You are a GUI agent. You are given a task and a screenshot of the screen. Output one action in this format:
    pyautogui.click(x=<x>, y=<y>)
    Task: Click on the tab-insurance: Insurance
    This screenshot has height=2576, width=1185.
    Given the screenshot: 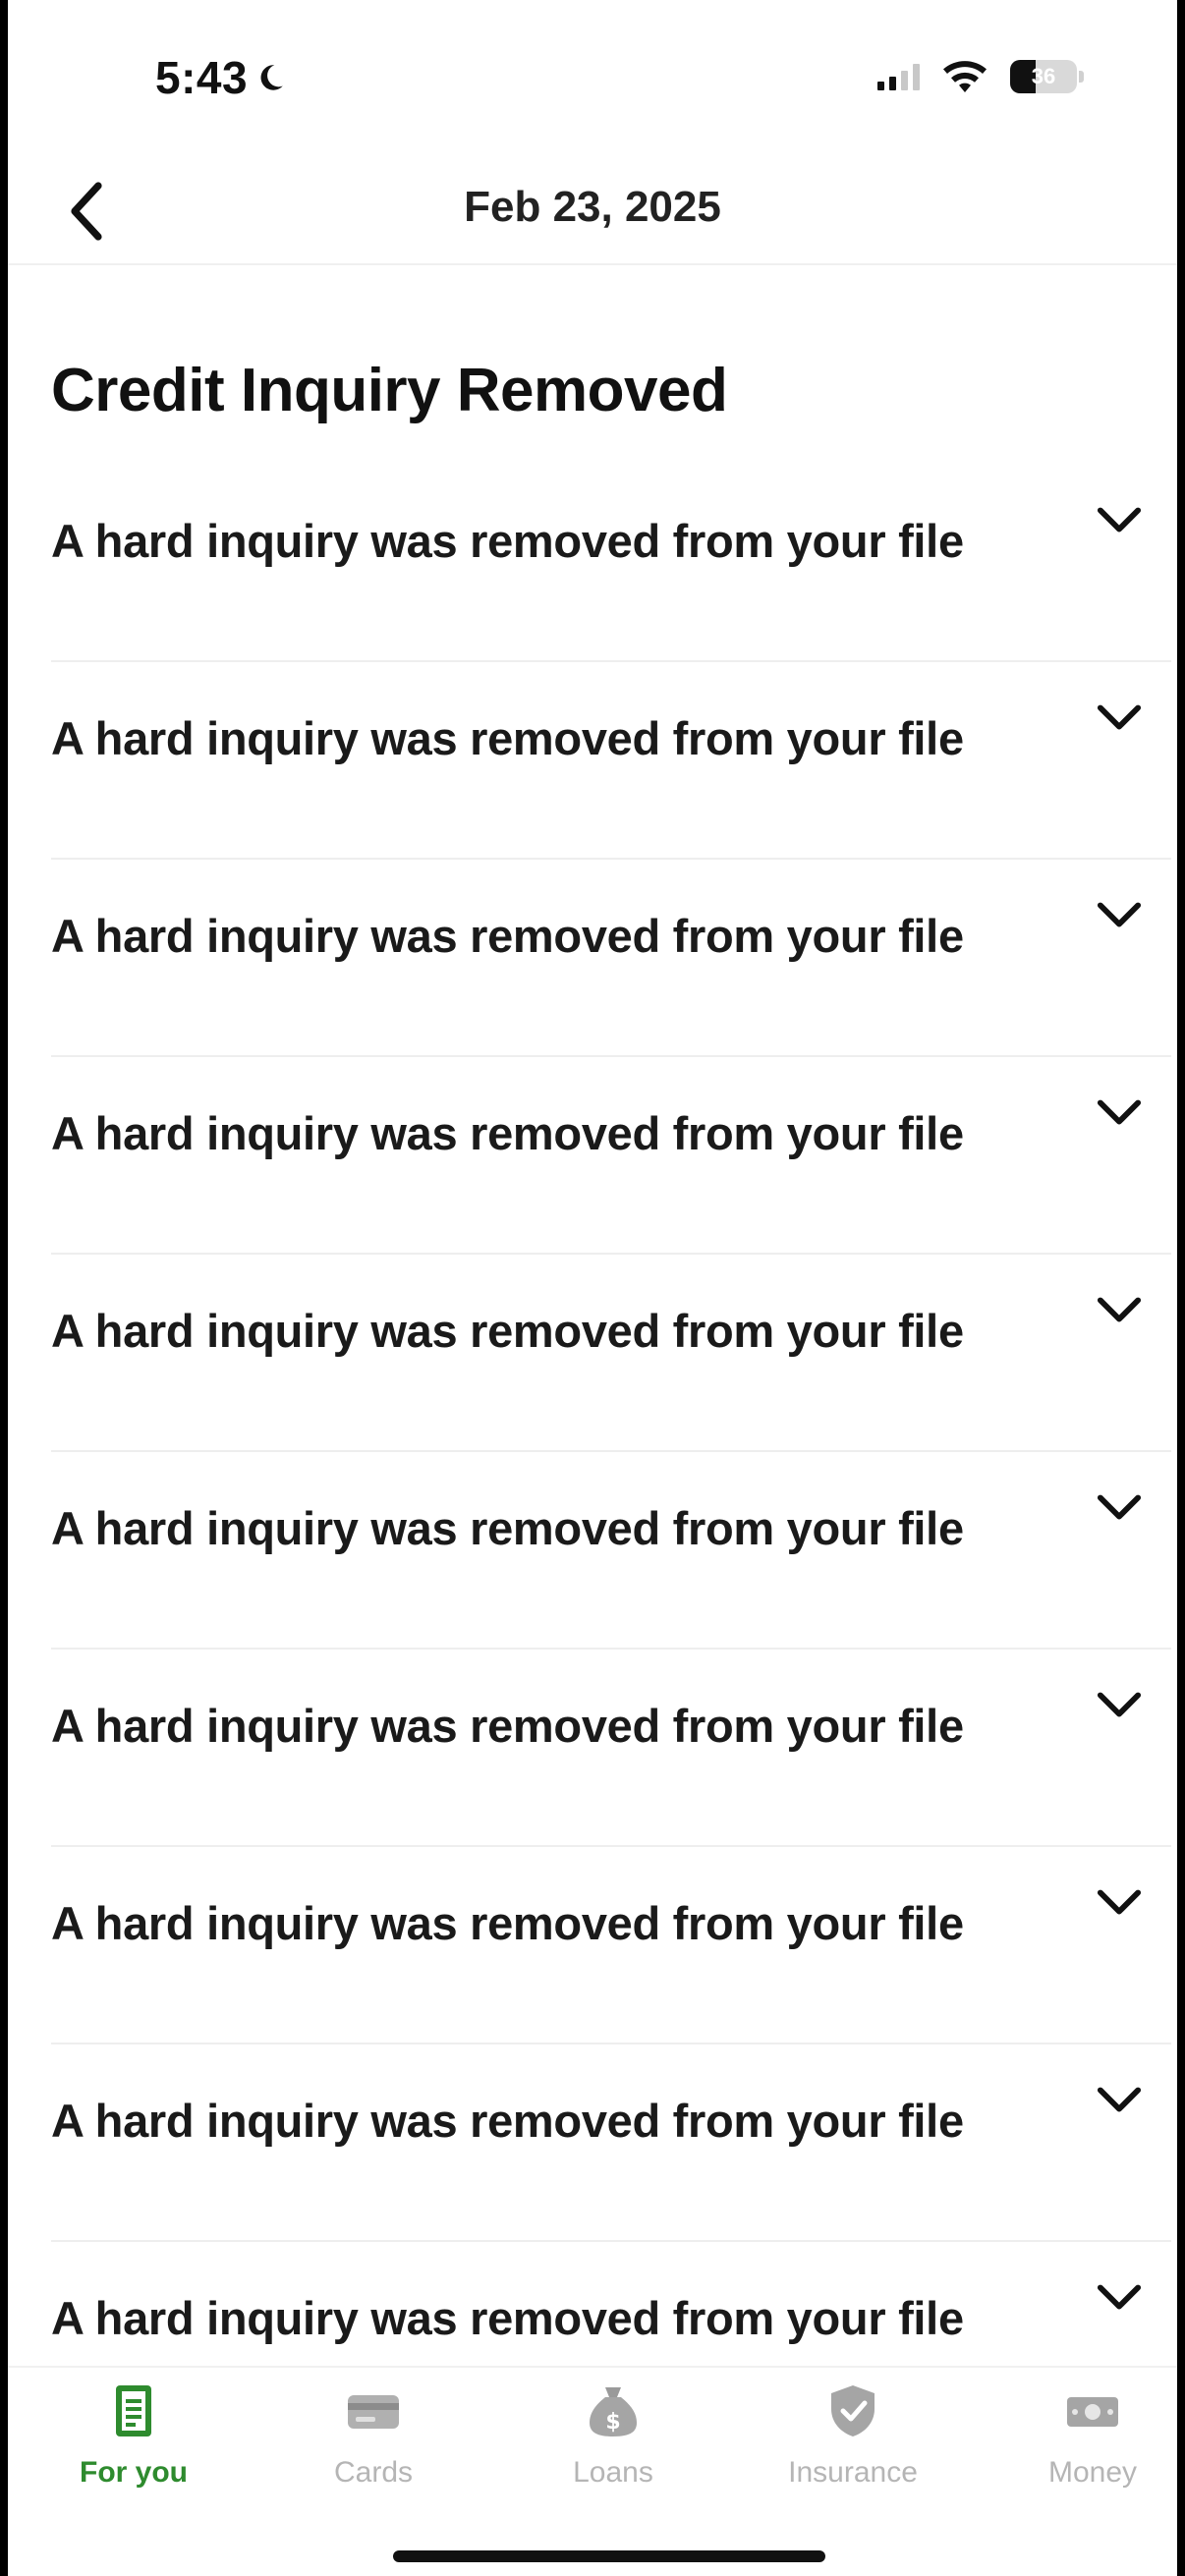 What is the action you would take?
    pyautogui.click(x=853, y=2435)
    